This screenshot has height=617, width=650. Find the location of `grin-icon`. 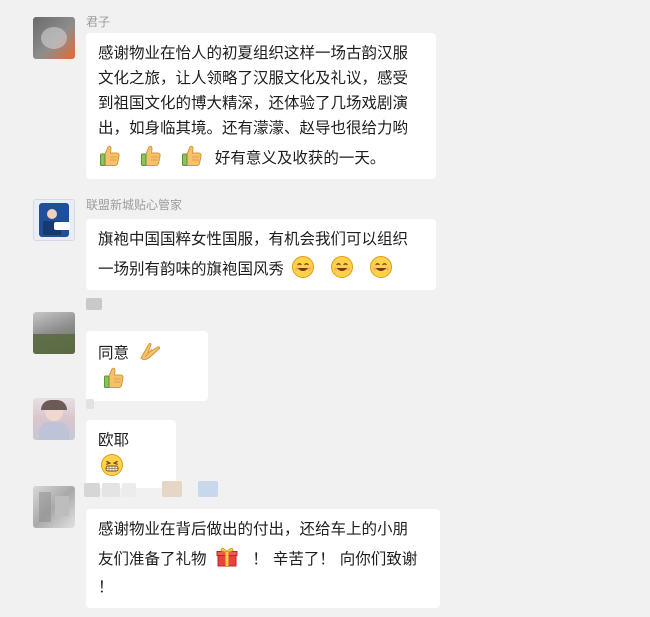

grin-icon is located at coordinates (112, 465).